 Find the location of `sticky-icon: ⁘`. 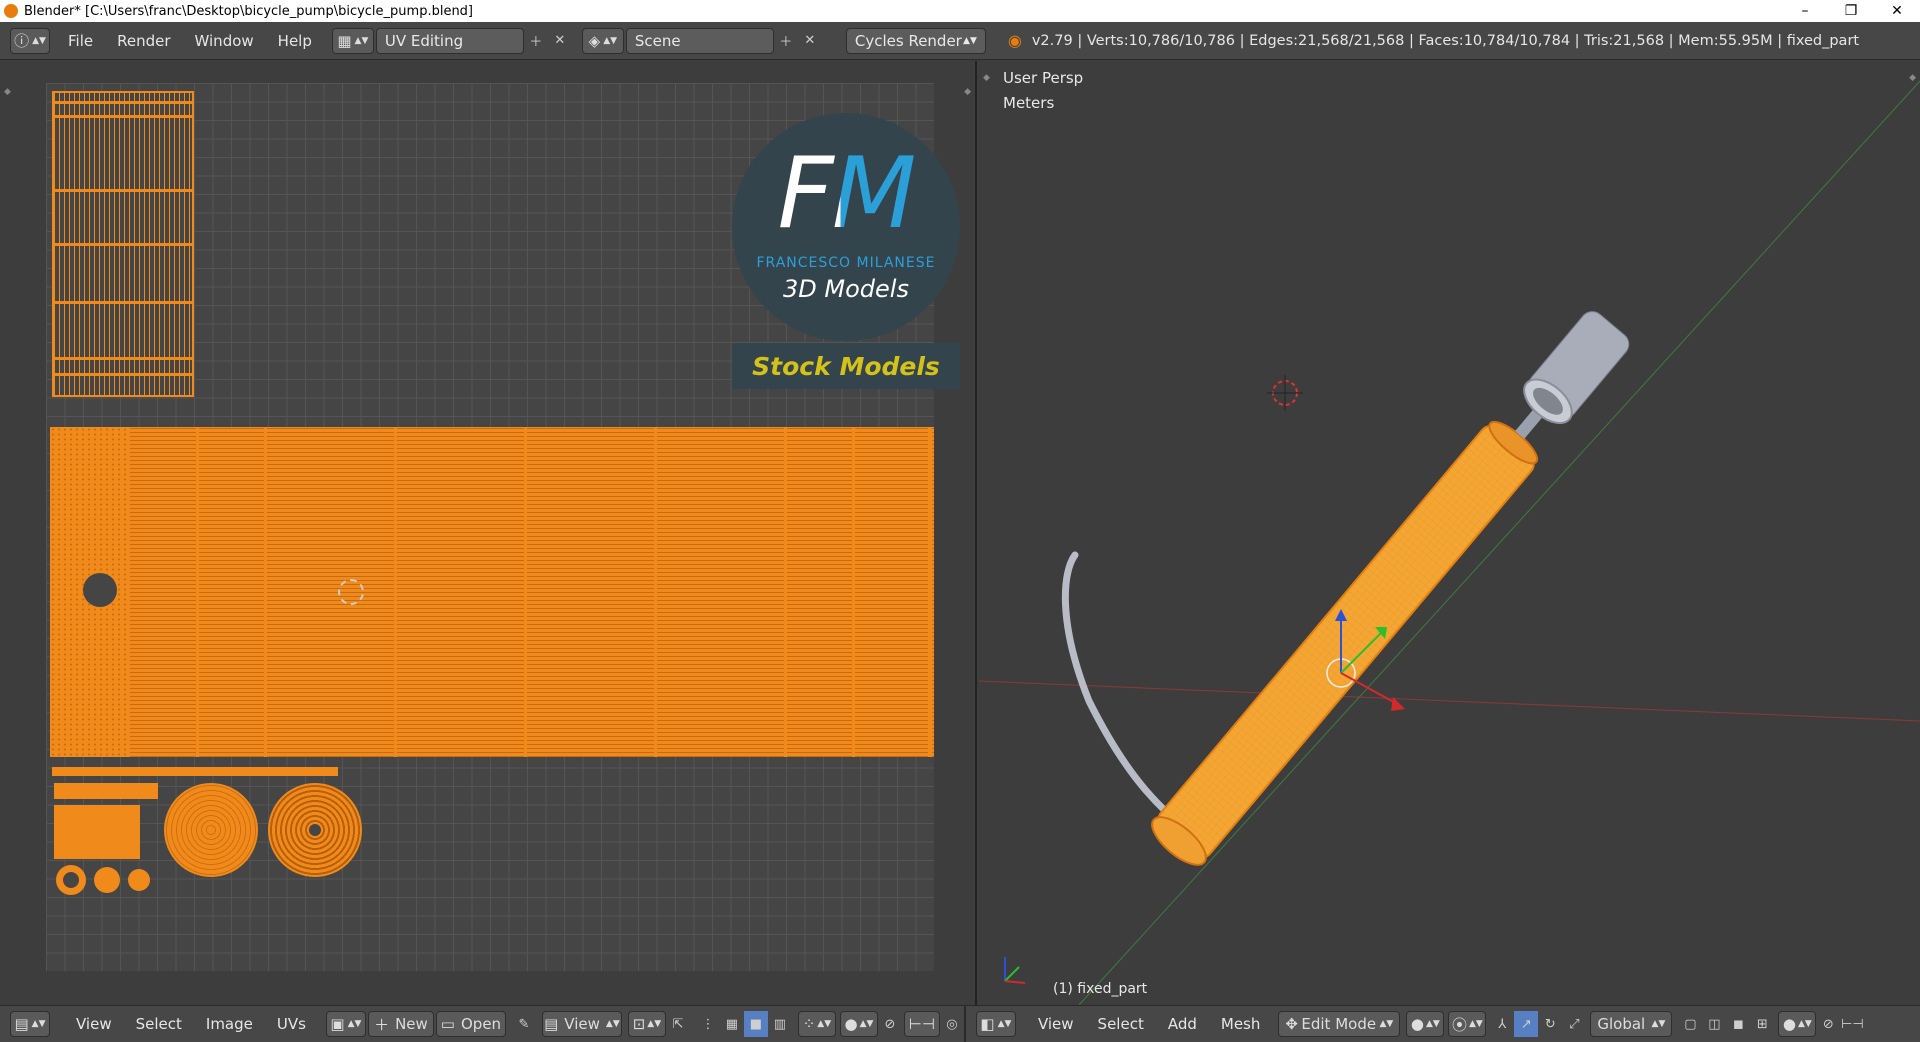

sticky-icon: ⁘ is located at coordinates (809, 1024).